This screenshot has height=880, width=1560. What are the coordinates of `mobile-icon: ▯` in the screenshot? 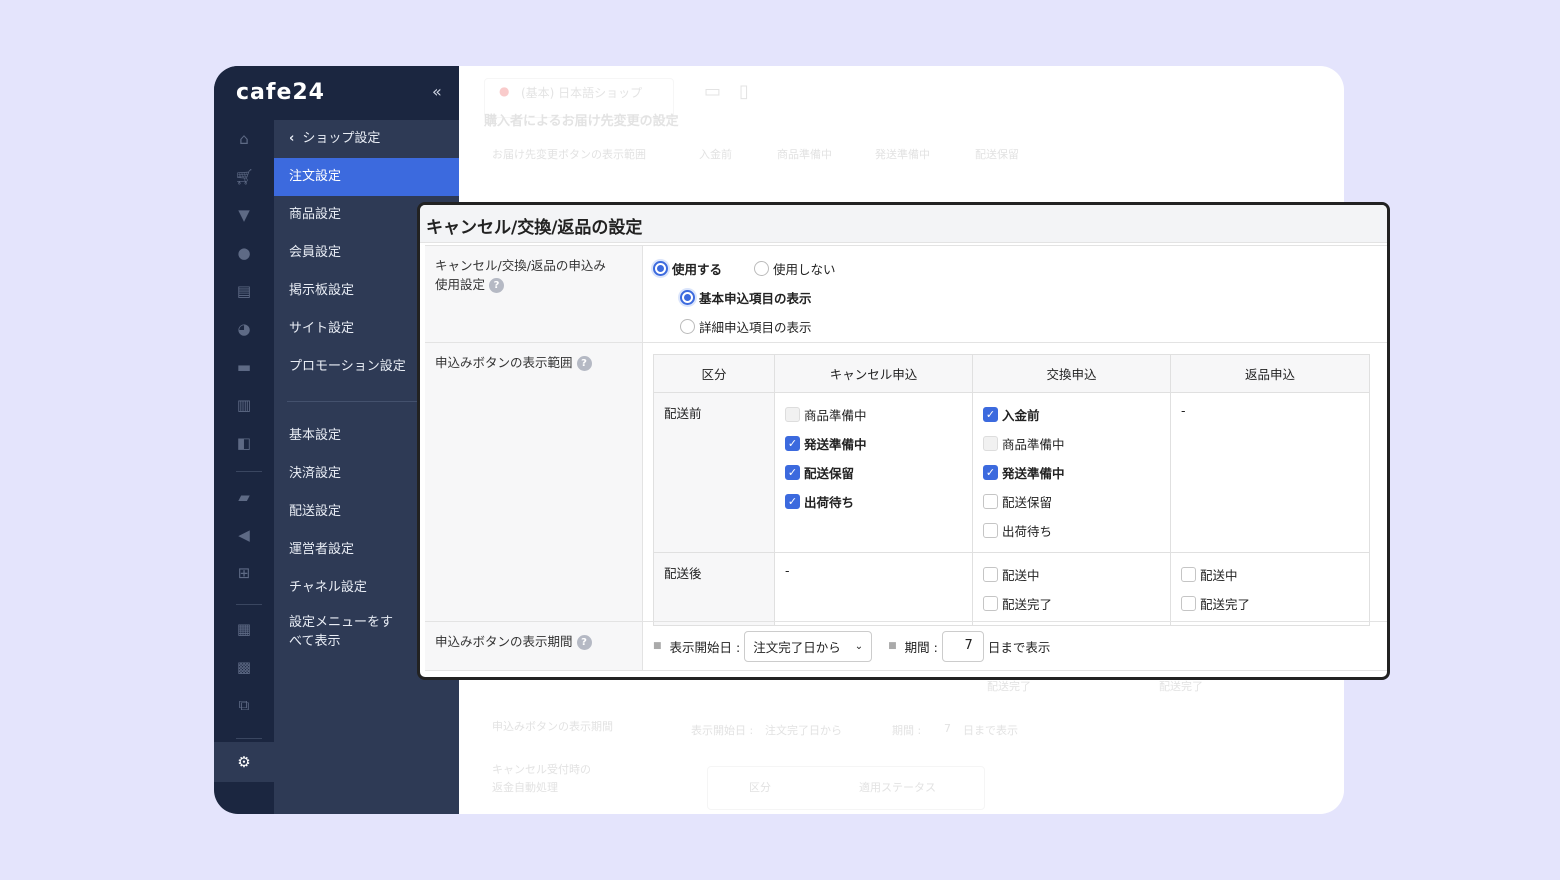 It's located at (744, 91).